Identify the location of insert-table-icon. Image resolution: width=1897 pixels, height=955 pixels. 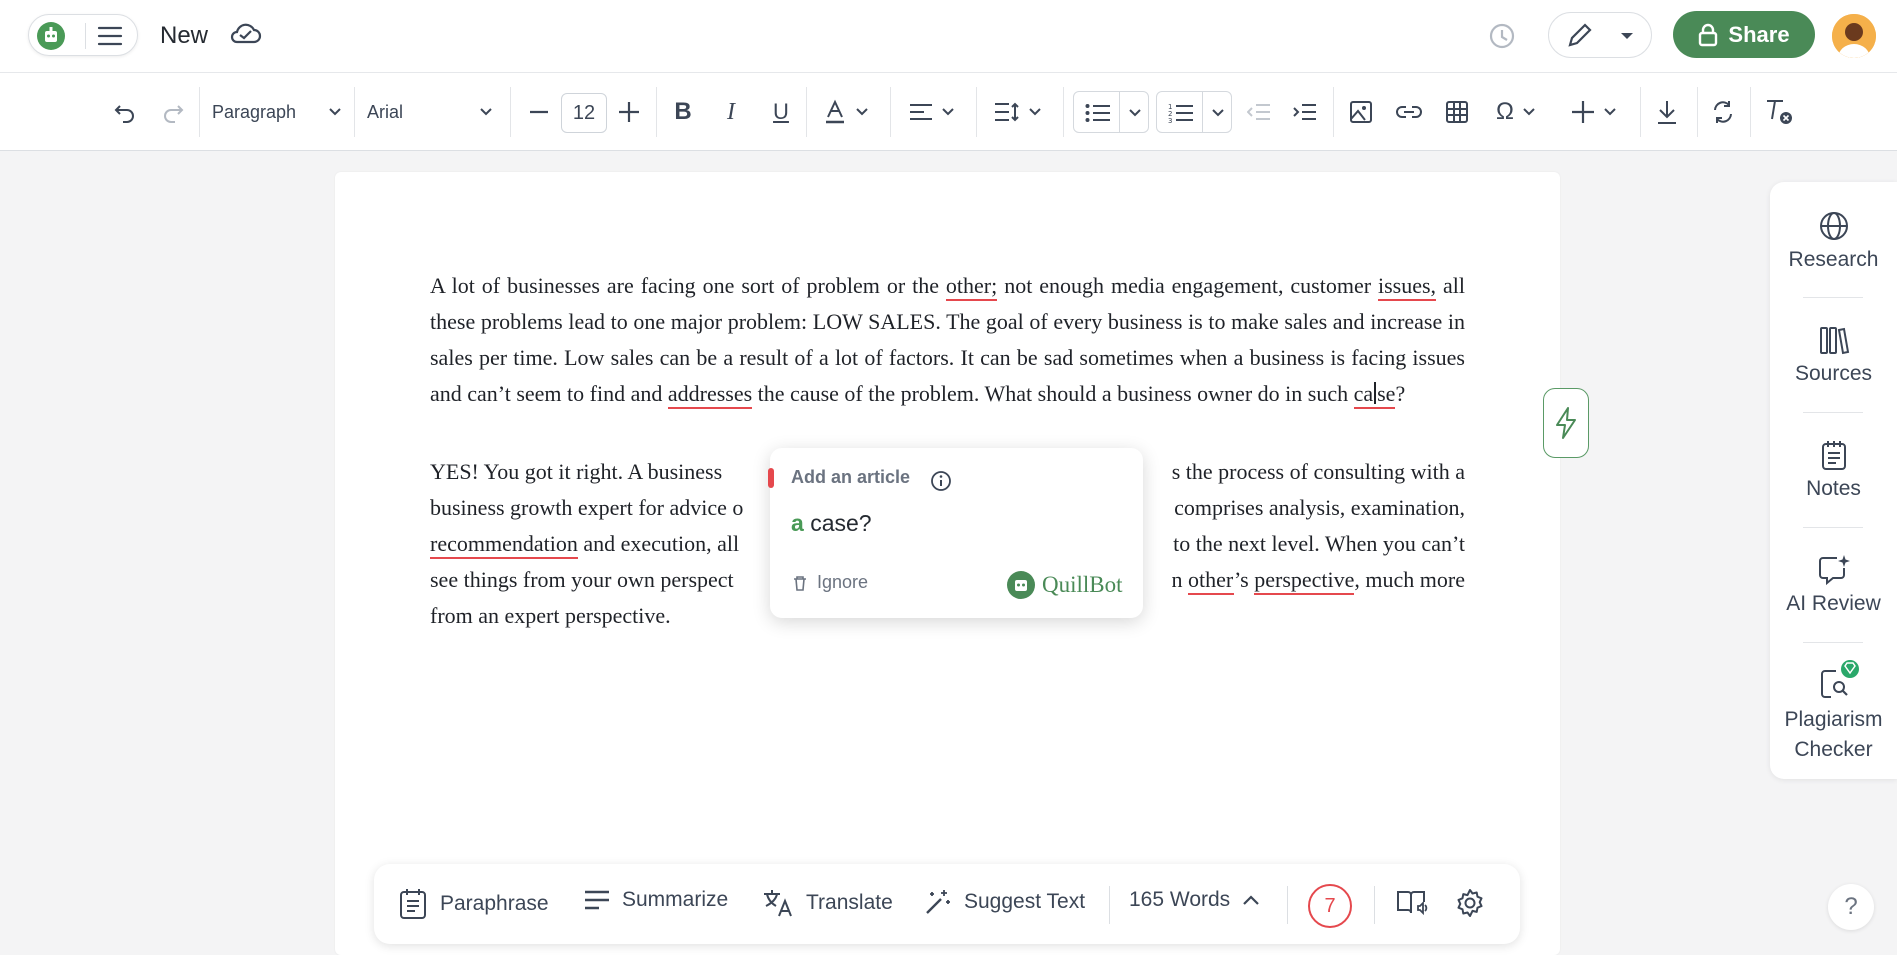
(1457, 112).